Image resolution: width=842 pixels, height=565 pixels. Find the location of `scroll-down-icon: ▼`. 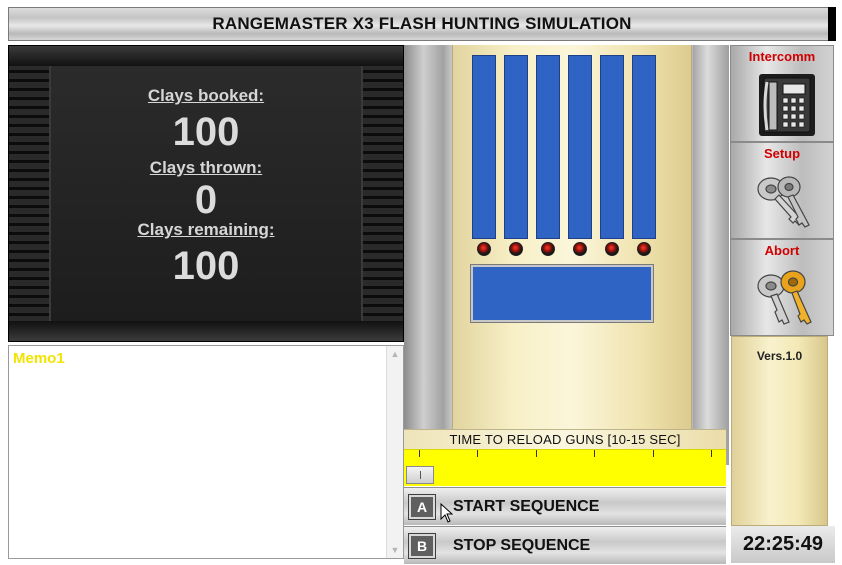

scroll-down-icon: ▼ is located at coordinates (395, 550).